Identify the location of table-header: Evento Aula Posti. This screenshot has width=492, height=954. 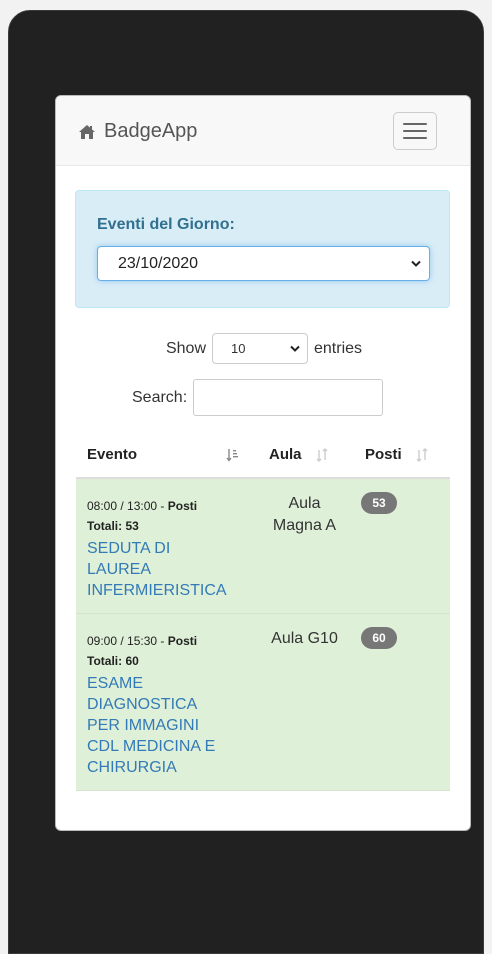
(263, 455).